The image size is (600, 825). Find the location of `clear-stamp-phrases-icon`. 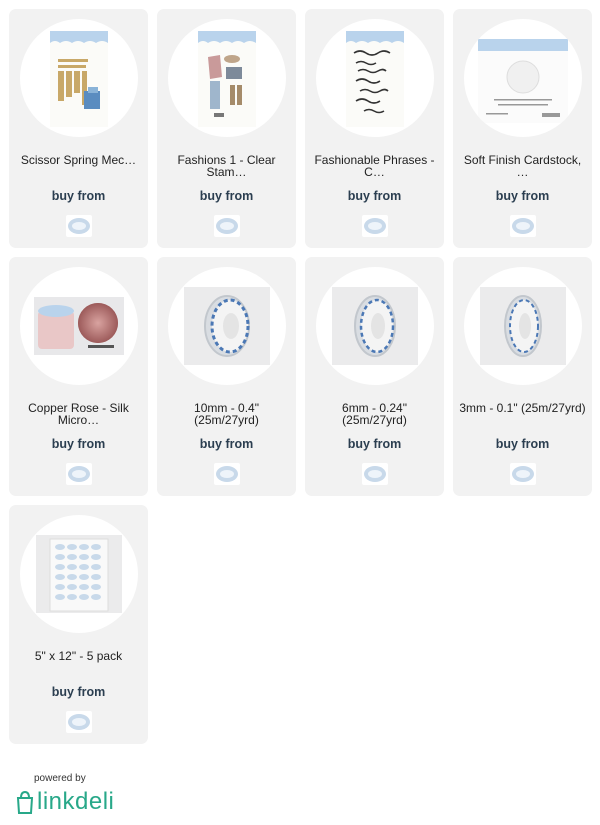

clear-stamp-phrases-icon is located at coordinates (375, 79).